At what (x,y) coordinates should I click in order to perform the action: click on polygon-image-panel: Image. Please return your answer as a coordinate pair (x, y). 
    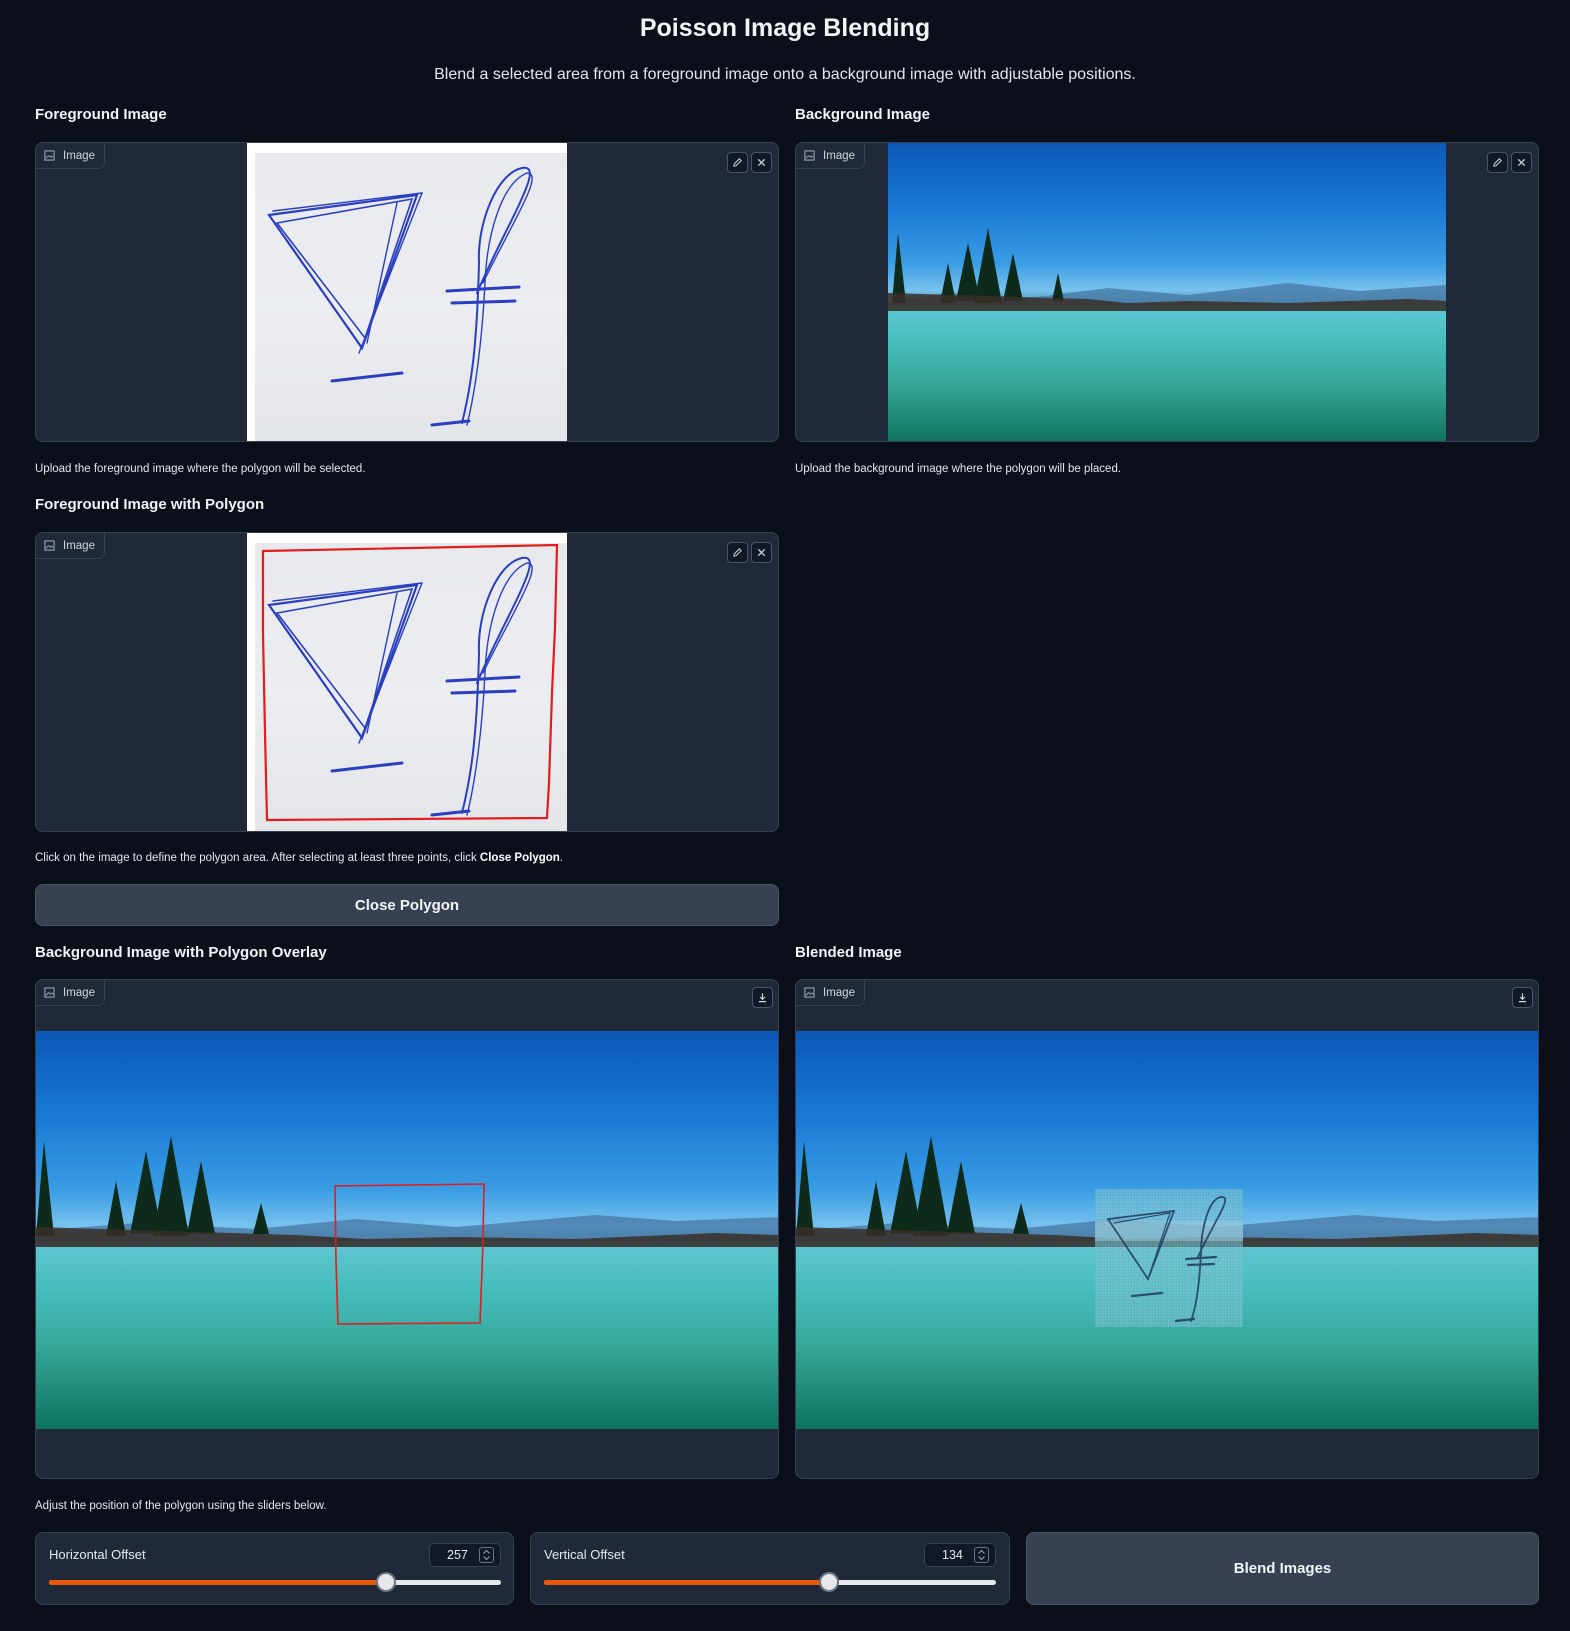
    Looking at the image, I should click on (407, 682).